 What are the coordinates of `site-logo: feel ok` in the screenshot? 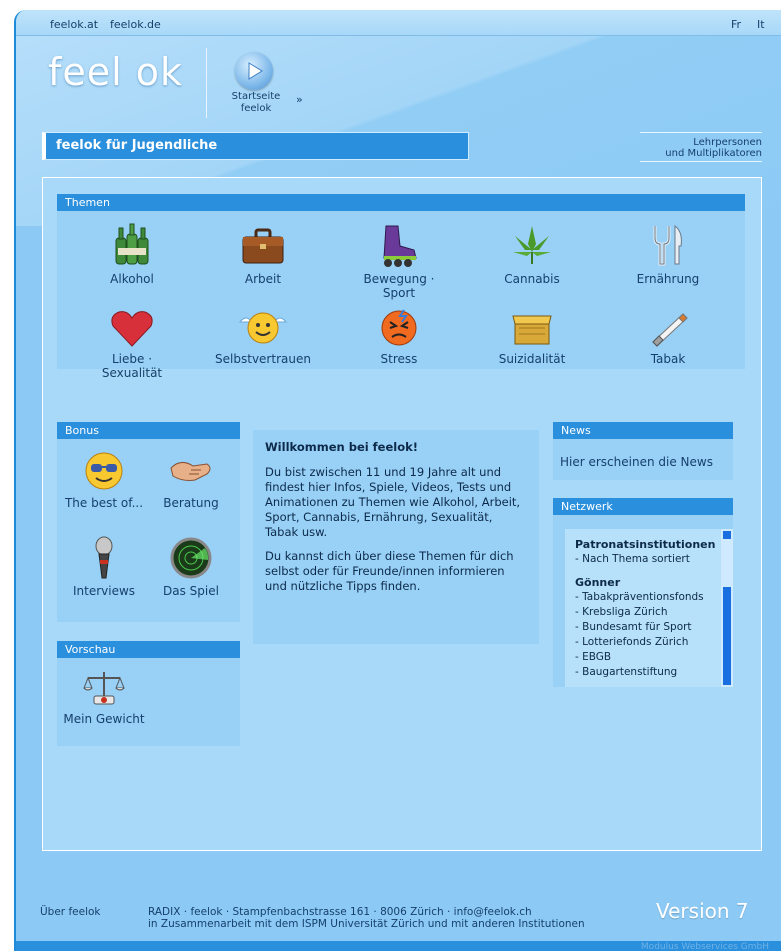 It's located at (115, 72).